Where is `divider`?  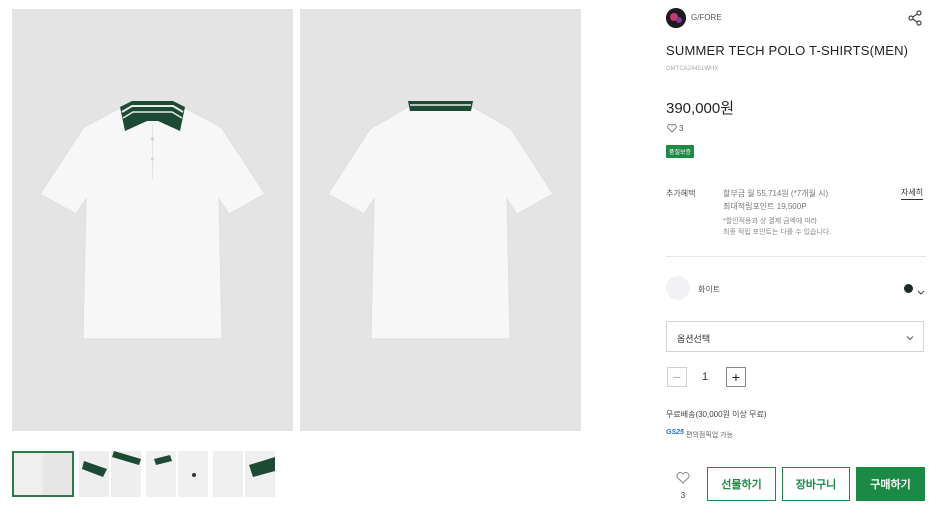 divider is located at coordinates (796, 256).